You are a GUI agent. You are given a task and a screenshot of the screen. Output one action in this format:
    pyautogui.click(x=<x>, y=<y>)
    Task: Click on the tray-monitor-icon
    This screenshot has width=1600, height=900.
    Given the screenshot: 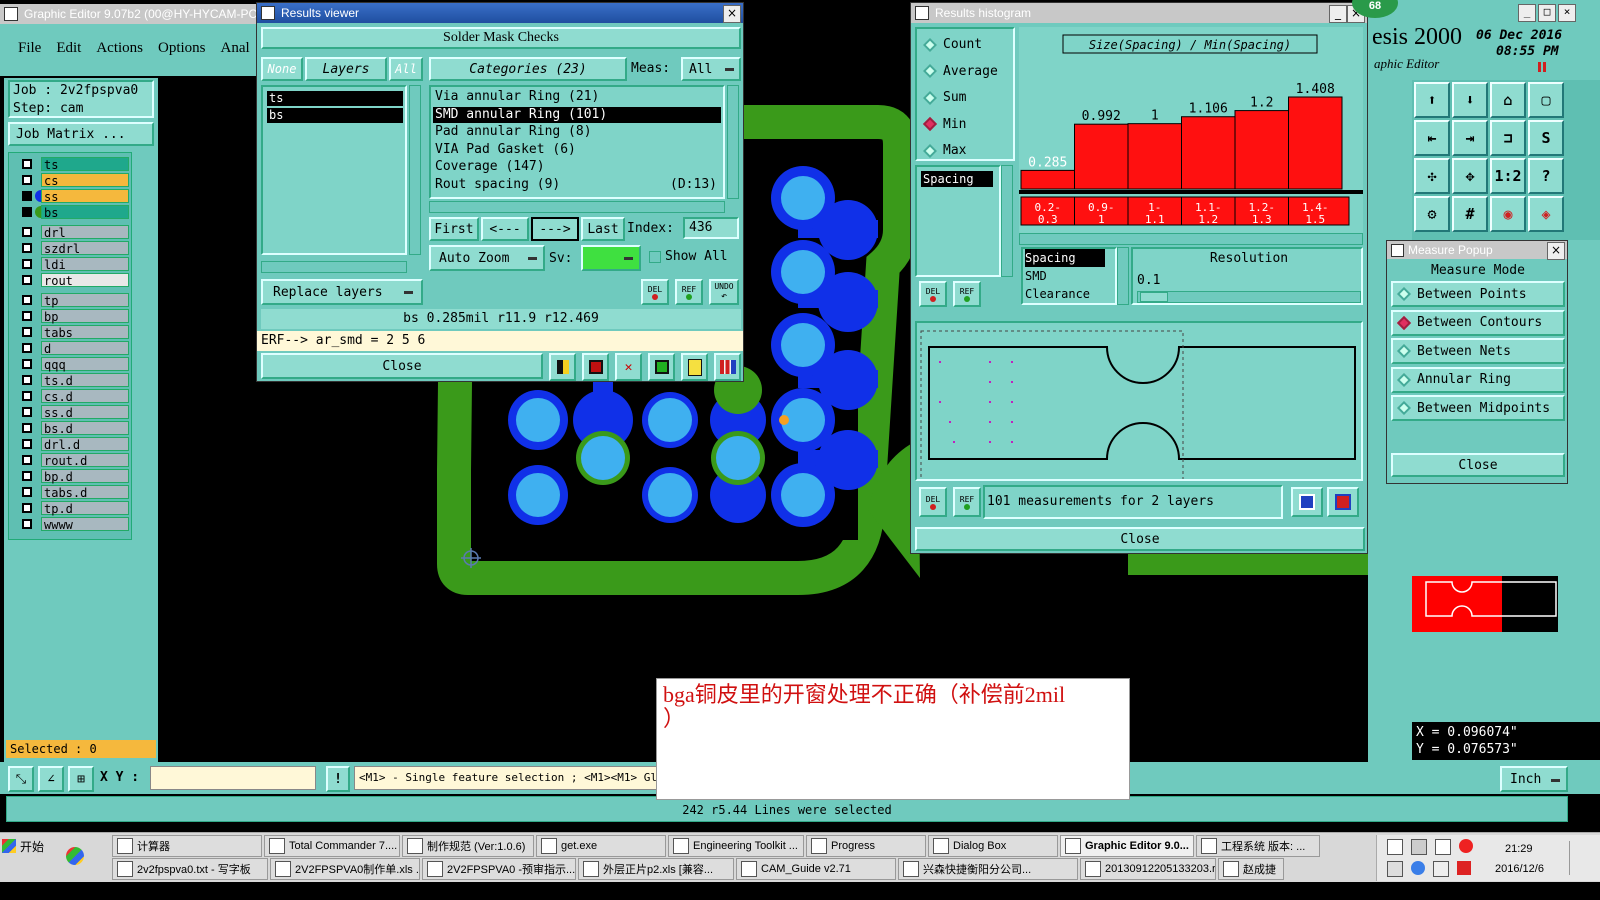 What is the action you would take?
    pyautogui.click(x=1395, y=869)
    